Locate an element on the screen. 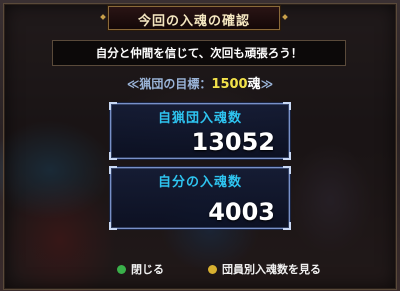 The height and width of the screenshot is (291, 400). view-member-counts-button: 団員別入魂数を見る is located at coordinates (264, 269).